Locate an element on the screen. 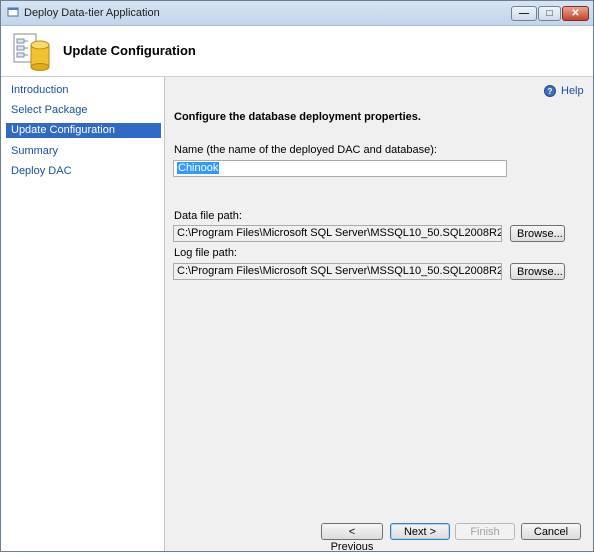 The image size is (594, 555). help-icon: ? is located at coordinates (550, 91).